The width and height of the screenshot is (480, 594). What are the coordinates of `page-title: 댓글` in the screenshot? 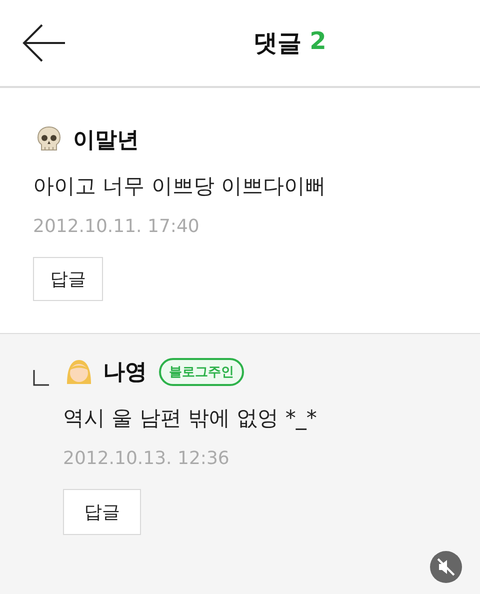 It's located at (278, 43).